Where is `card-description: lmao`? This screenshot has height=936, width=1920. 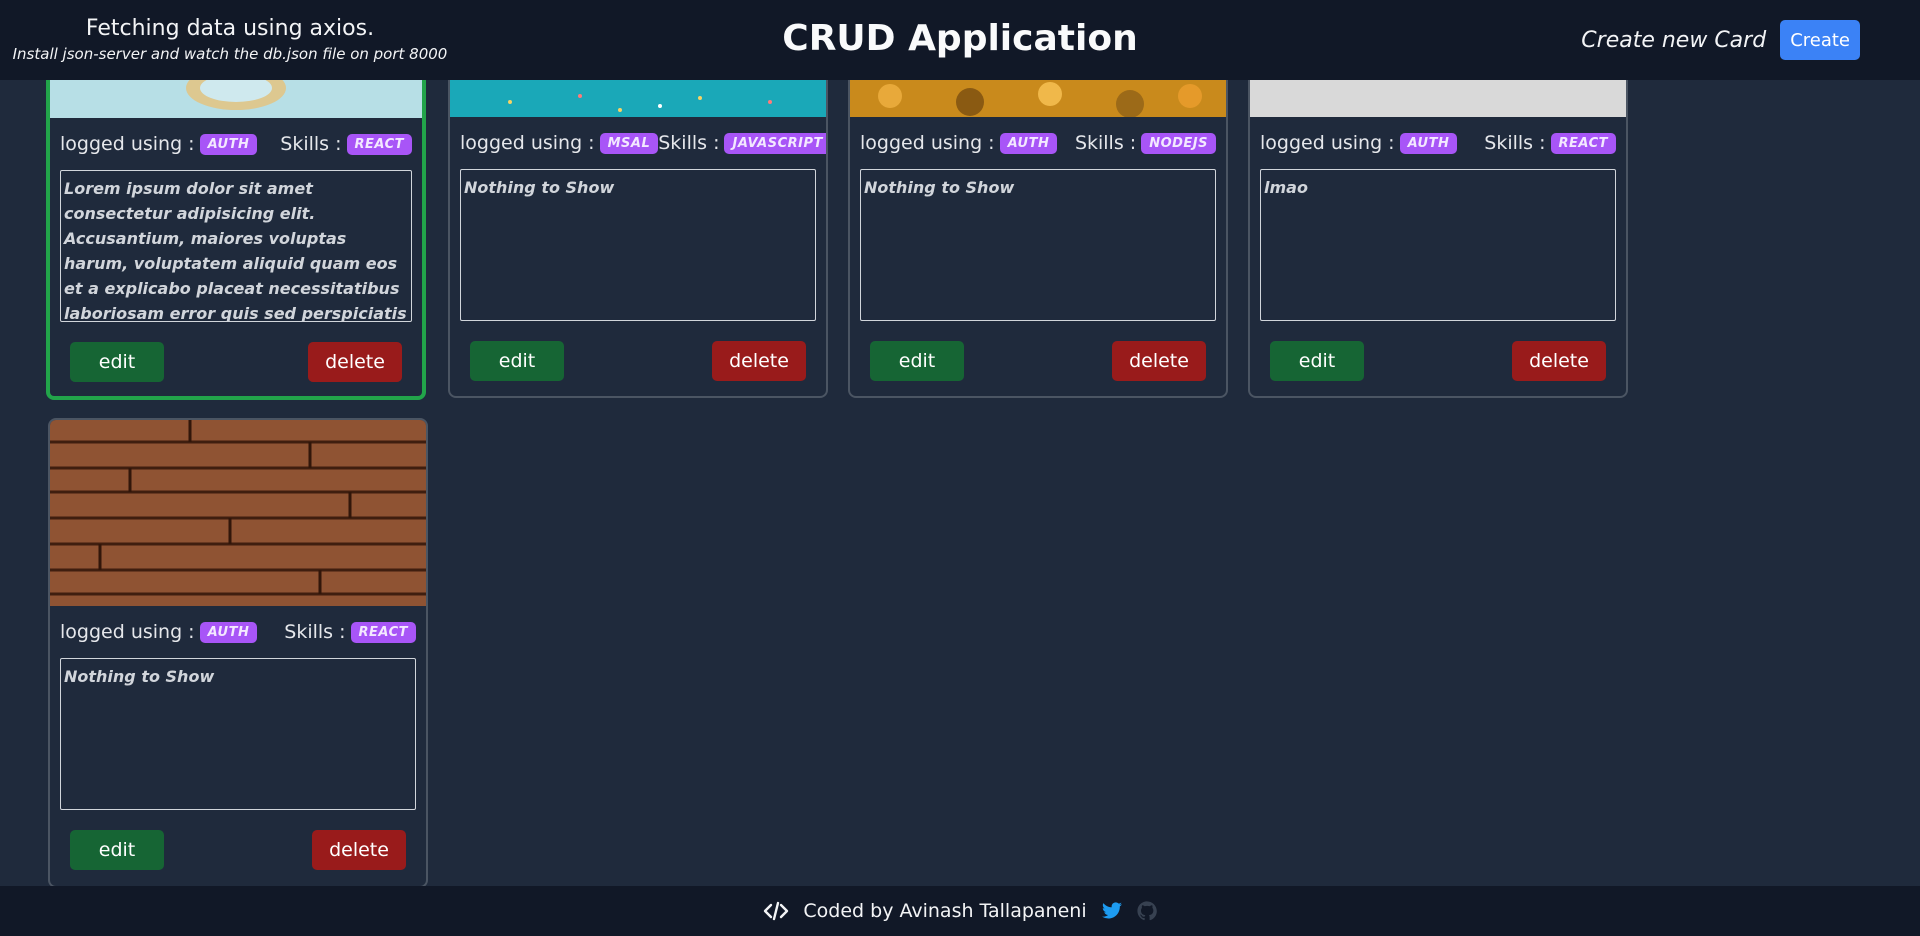 card-description: lmao is located at coordinates (1438, 245).